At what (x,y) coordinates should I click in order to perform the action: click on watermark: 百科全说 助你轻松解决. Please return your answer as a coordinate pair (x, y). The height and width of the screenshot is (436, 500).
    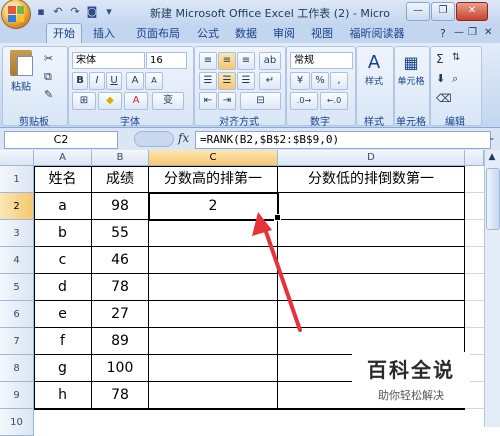
    Looking at the image, I should click on (411, 380).